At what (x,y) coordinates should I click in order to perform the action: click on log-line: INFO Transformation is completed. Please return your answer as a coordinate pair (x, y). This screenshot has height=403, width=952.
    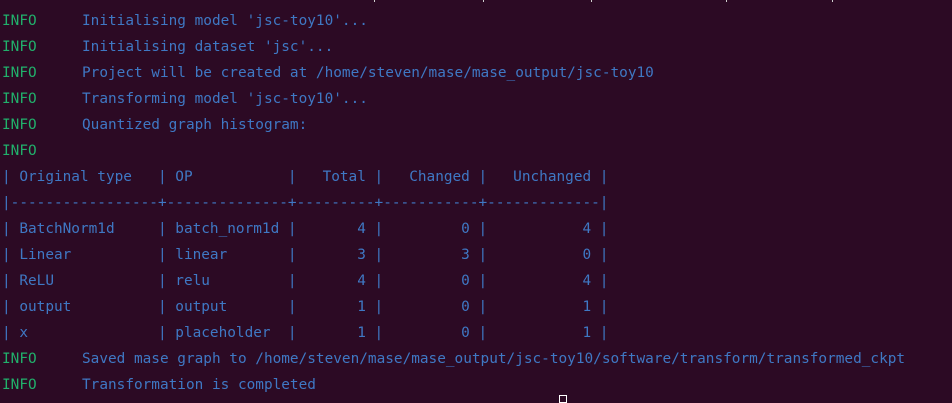
    Looking at the image, I should click on (477, 385).